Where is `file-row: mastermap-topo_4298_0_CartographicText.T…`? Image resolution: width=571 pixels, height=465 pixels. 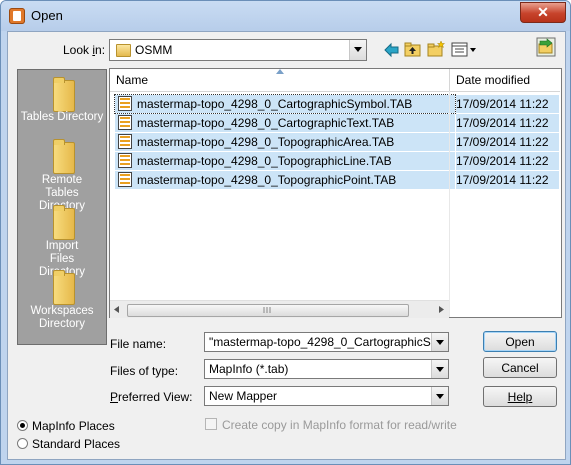
file-row: mastermap-topo_4298_0_CartographicText.T… is located at coordinates (337, 123).